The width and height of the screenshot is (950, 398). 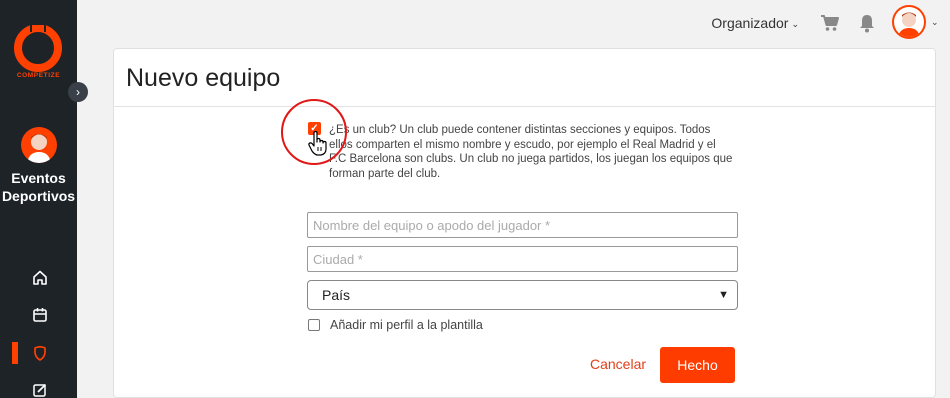 I want to click on role-selector: Organizador ⌄, so click(x=755, y=23).